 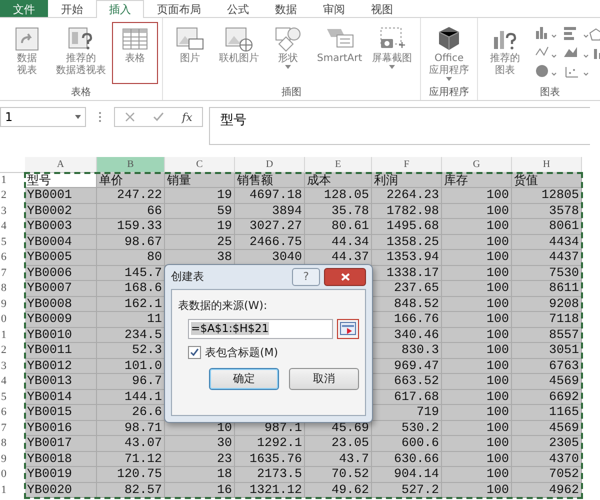 What do you see at coordinates (200, 196) in the screenshot?
I see `table-cell: 19` at bounding box center [200, 196].